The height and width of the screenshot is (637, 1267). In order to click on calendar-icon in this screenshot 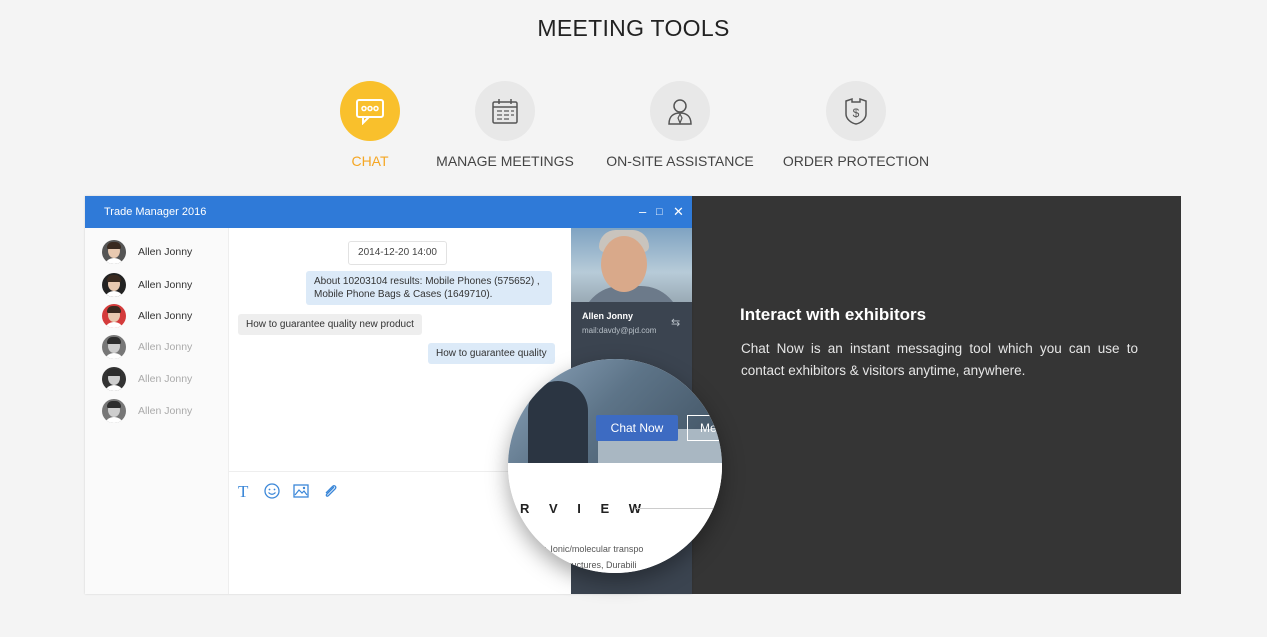, I will do `click(505, 111)`.